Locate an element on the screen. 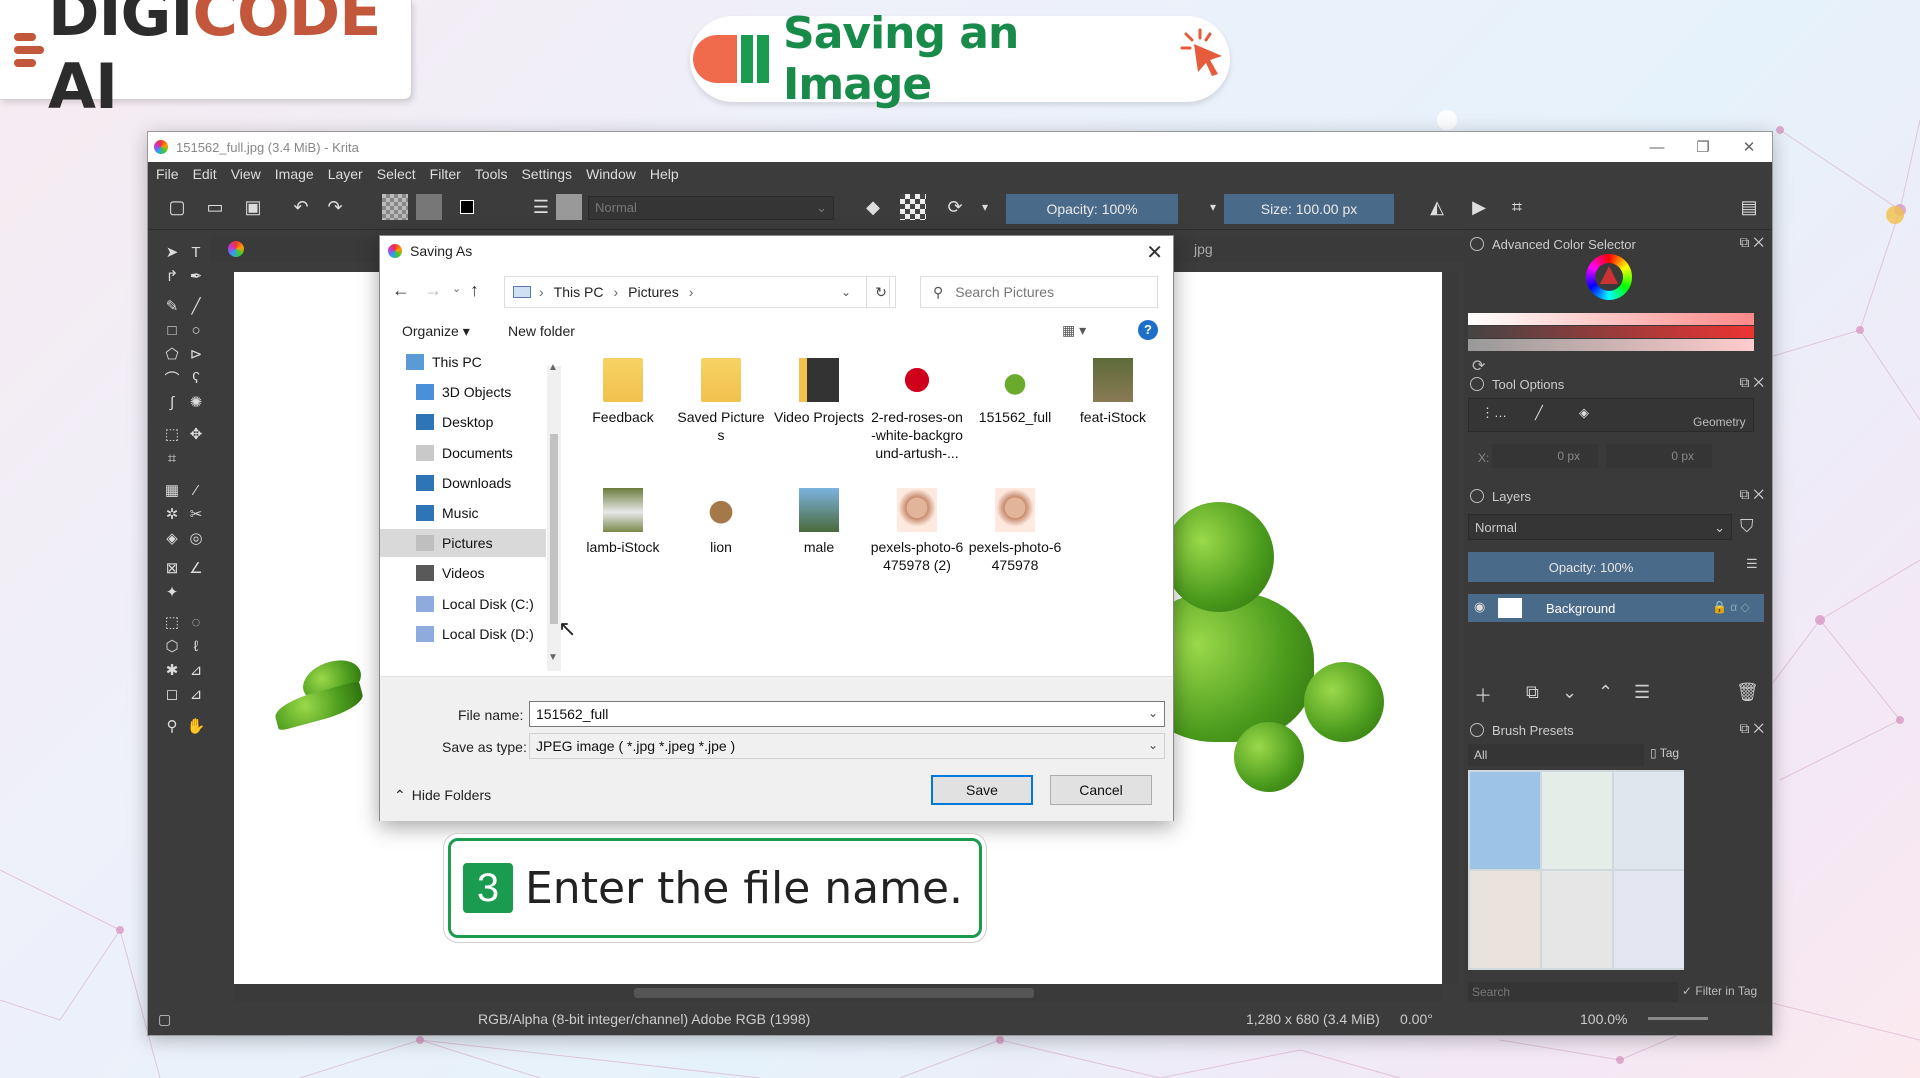 The image size is (1920, 1078). minimize-icon: — is located at coordinates (1657, 147).